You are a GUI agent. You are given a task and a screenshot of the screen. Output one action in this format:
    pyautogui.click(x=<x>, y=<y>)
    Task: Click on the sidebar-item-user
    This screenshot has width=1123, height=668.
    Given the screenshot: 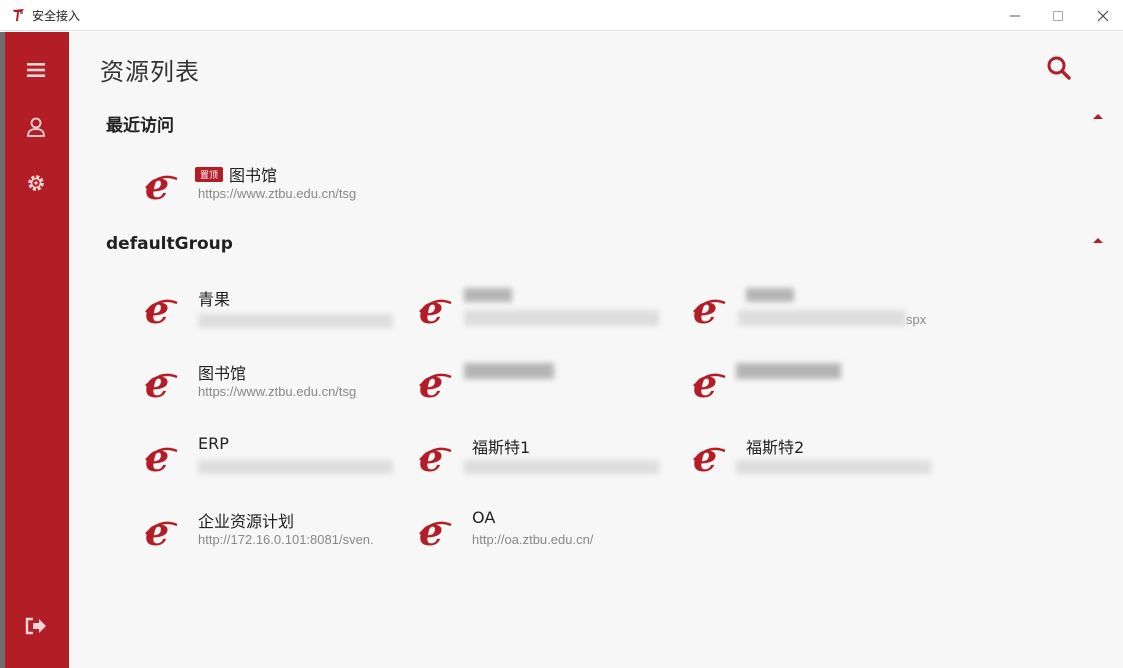 What is the action you would take?
    pyautogui.click(x=36, y=127)
    